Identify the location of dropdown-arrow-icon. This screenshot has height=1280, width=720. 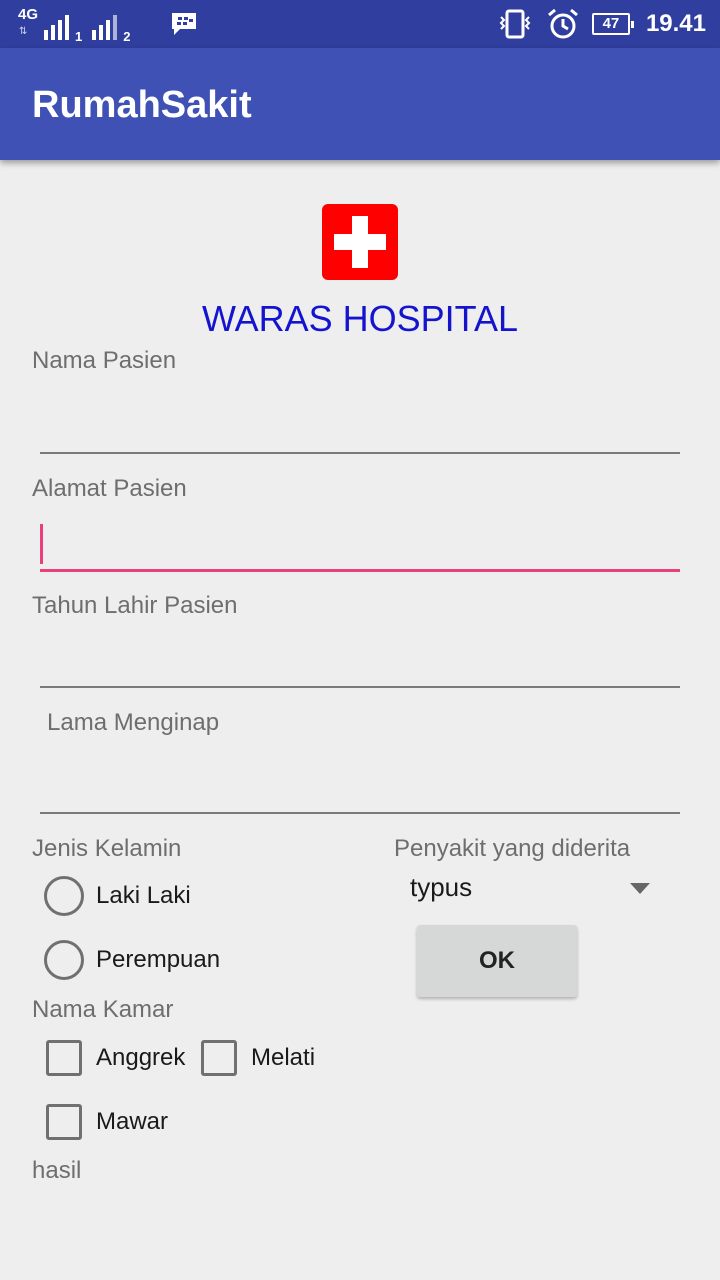
(640, 888).